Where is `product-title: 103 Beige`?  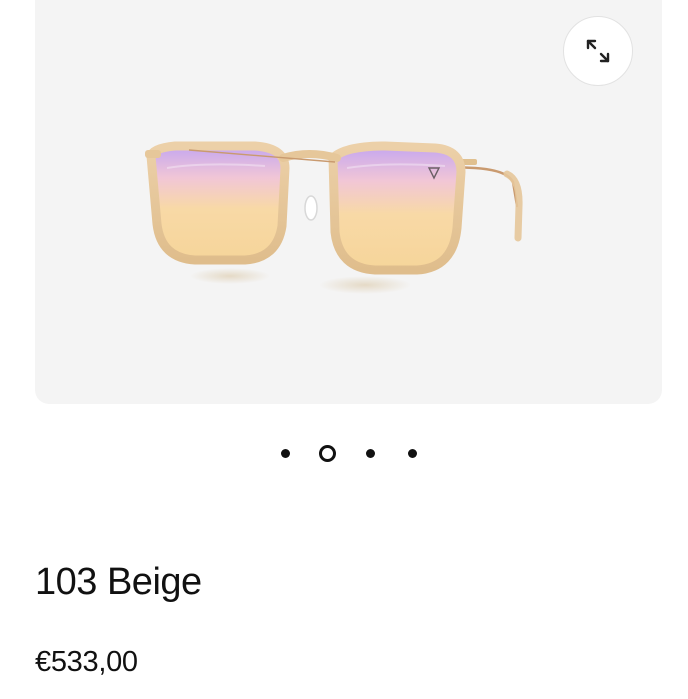
product-title: 103 Beige is located at coordinates (118, 582).